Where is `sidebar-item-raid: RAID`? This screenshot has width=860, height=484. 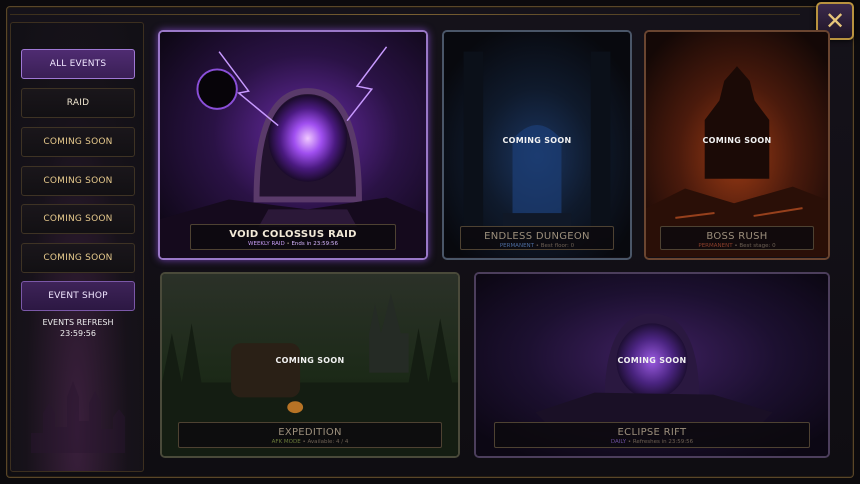 sidebar-item-raid: RAID is located at coordinates (78, 103).